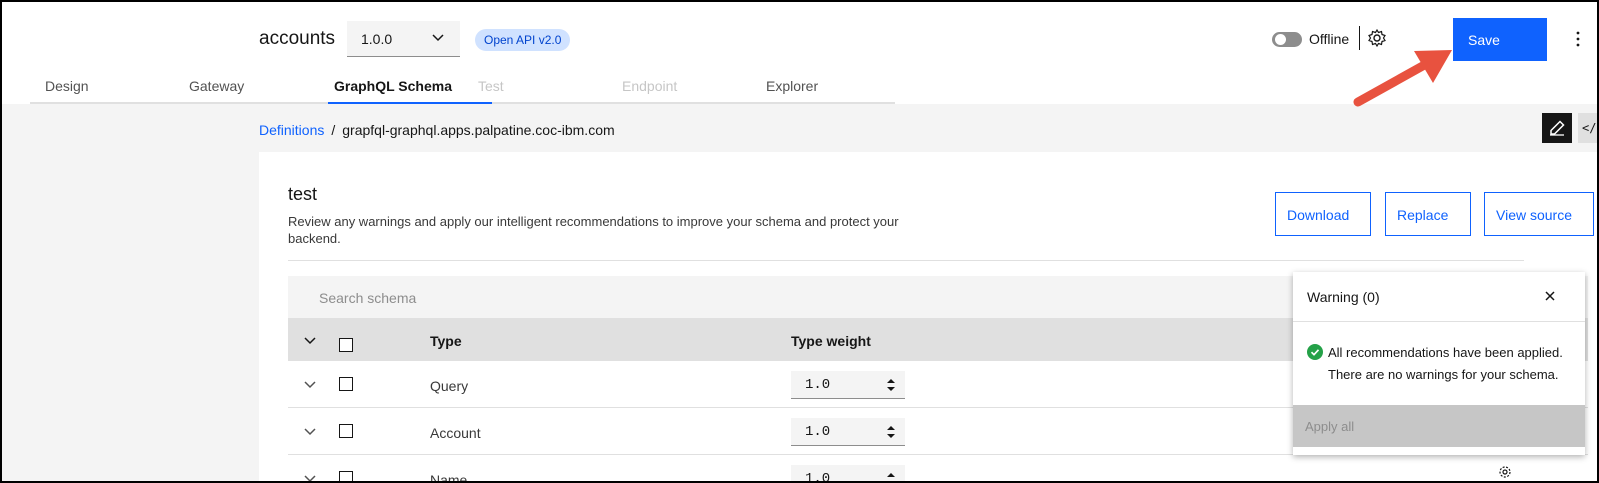 This screenshot has height=483, width=1599. I want to click on overflow-menu-icon, so click(1578, 39).